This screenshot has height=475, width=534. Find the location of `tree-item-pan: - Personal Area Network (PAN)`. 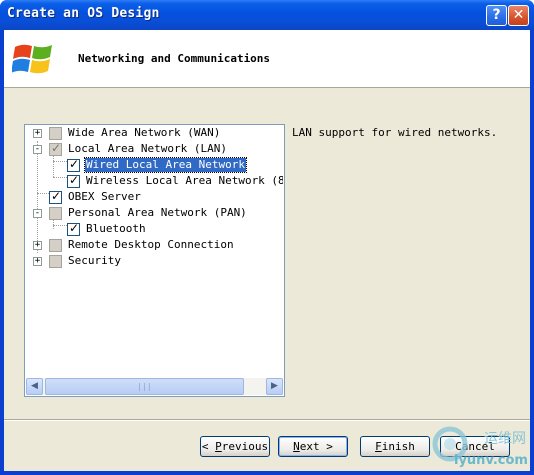

tree-item-pan: - Personal Area Network (PAN) is located at coordinates (154, 213).